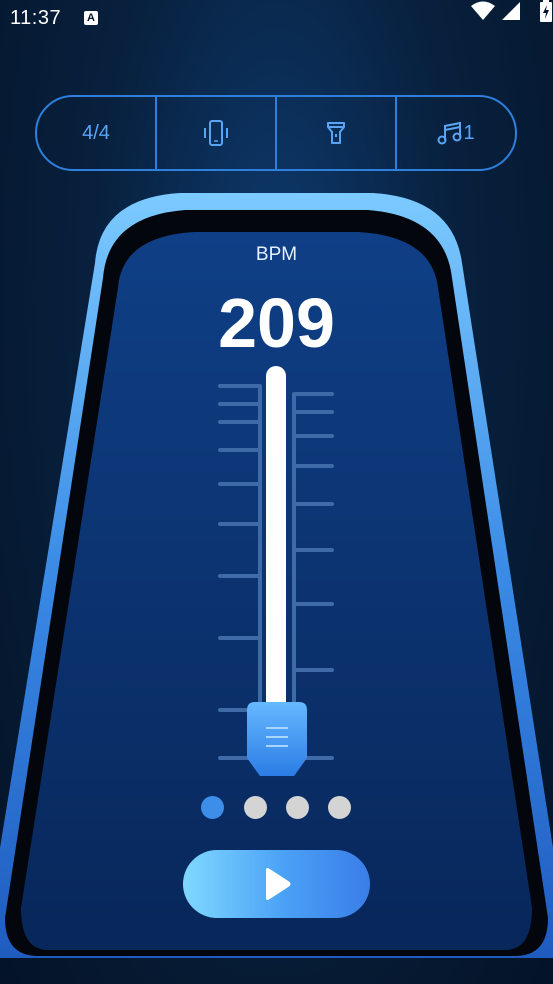 This screenshot has height=984, width=553. I want to click on flashlight-button, so click(337, 133).